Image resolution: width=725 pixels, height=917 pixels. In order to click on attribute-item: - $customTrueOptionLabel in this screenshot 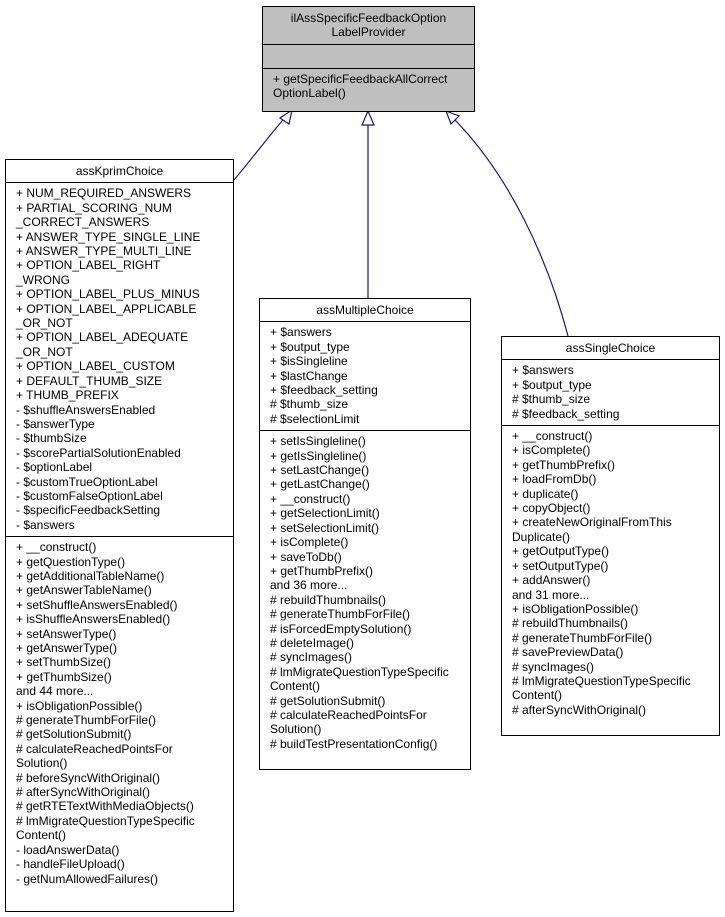, I will do `click(87, 481)`.